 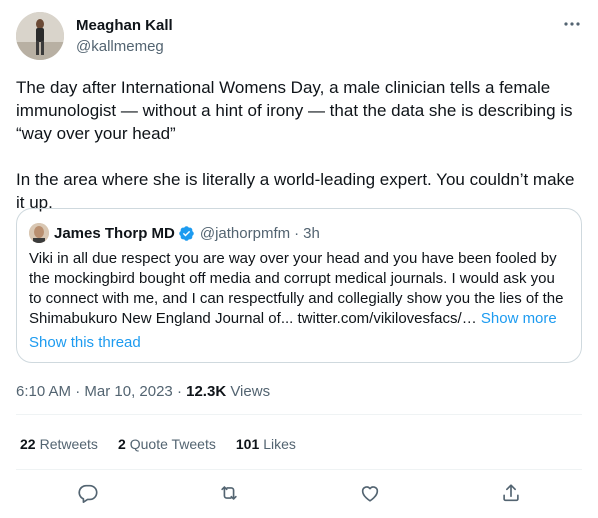 I want to click on likes-count: 101, so click(x=247, y=444).